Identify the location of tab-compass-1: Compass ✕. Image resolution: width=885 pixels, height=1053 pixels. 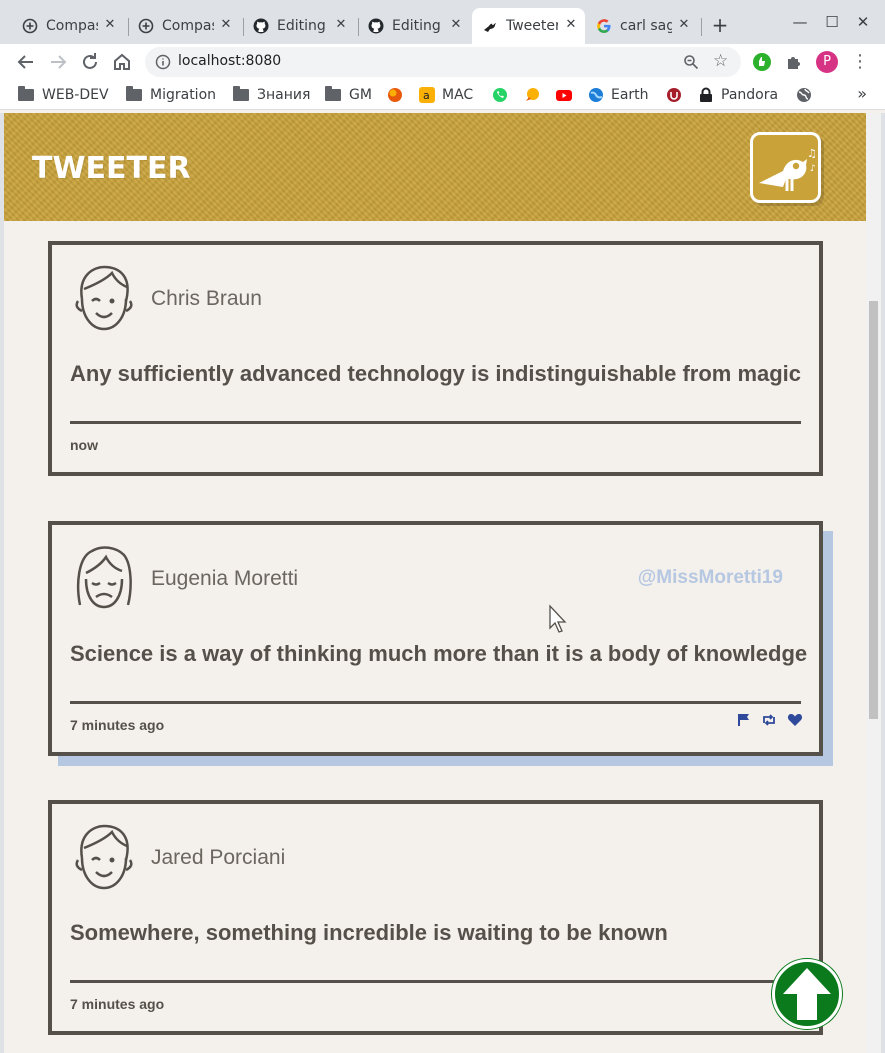
(68, 26).